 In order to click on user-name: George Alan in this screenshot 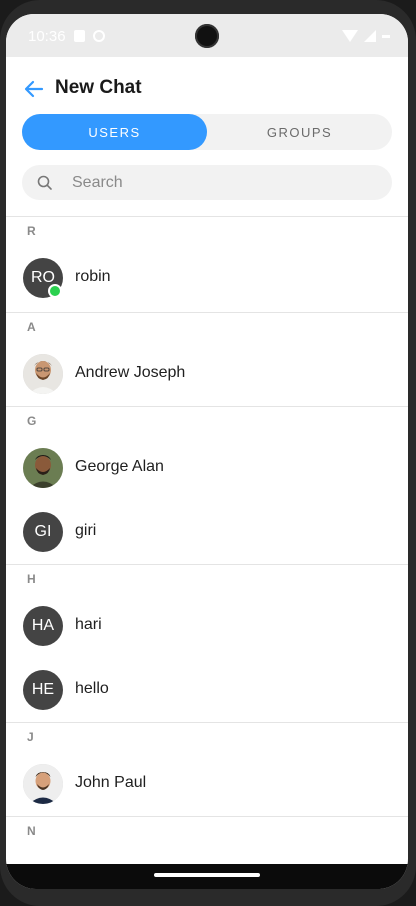, I will do `click(119, 466)`.